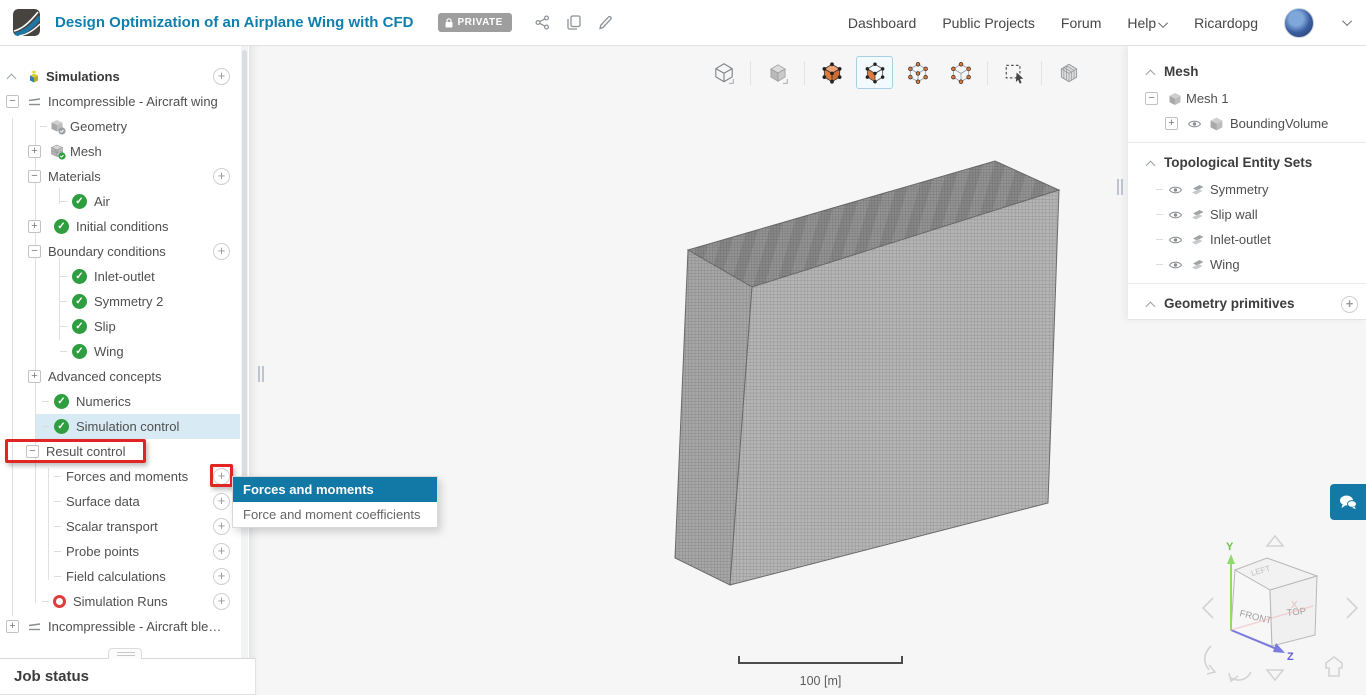 The image size is (1366, 695). What do you see at coordinates (124, 101) in the screenshot?
I see `tree-item-incompressible-wing: Incompressible - Aircraft wing` at bounding box center [124, 101].